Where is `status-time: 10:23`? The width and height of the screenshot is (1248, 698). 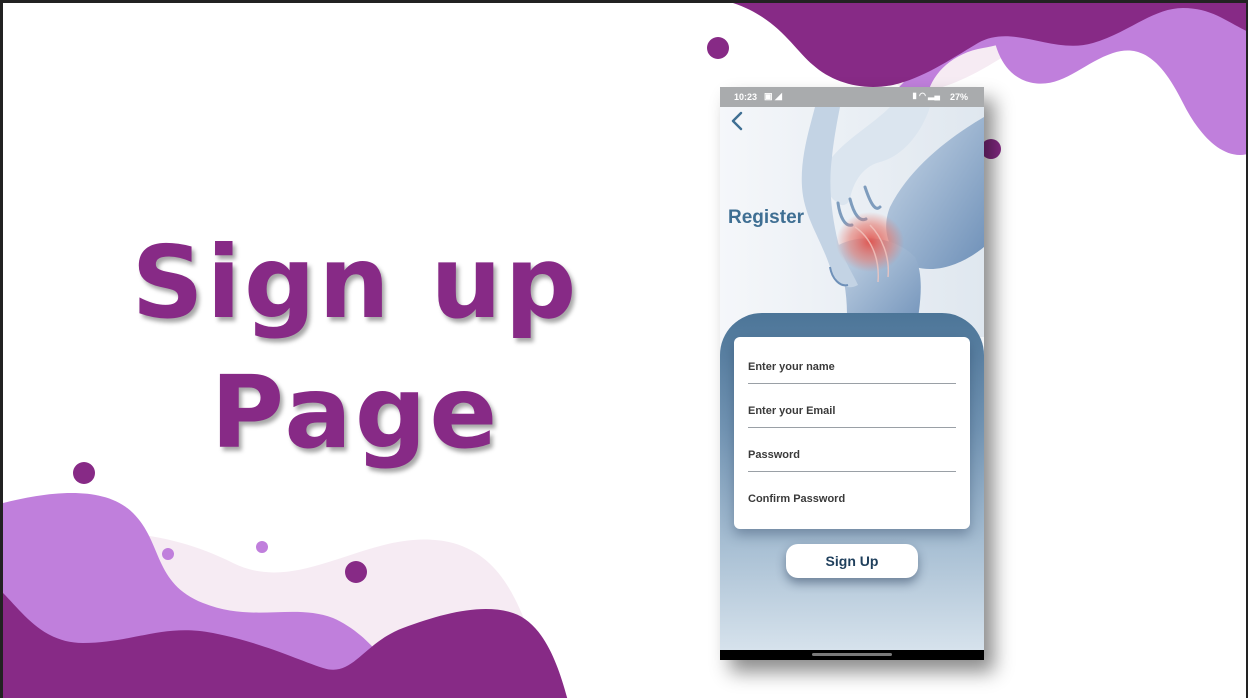 status-time: 10:23 is located at coordinates (746, 97).